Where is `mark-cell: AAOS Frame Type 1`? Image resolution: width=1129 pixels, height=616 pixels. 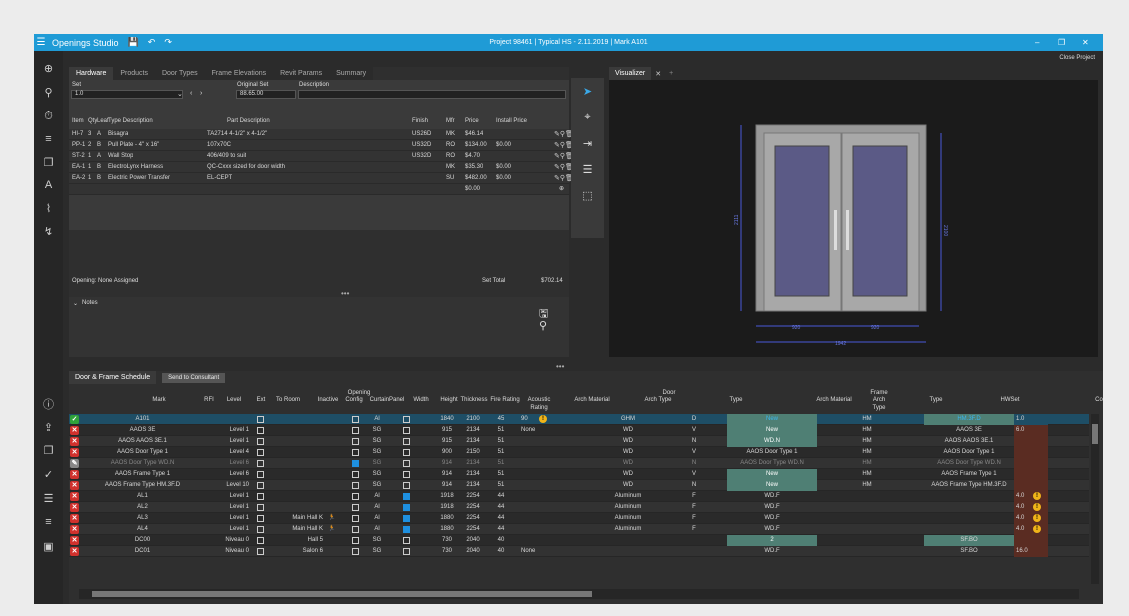
mark-cell: AAOS Frame Type 1 is located at coordinates (142, 474).